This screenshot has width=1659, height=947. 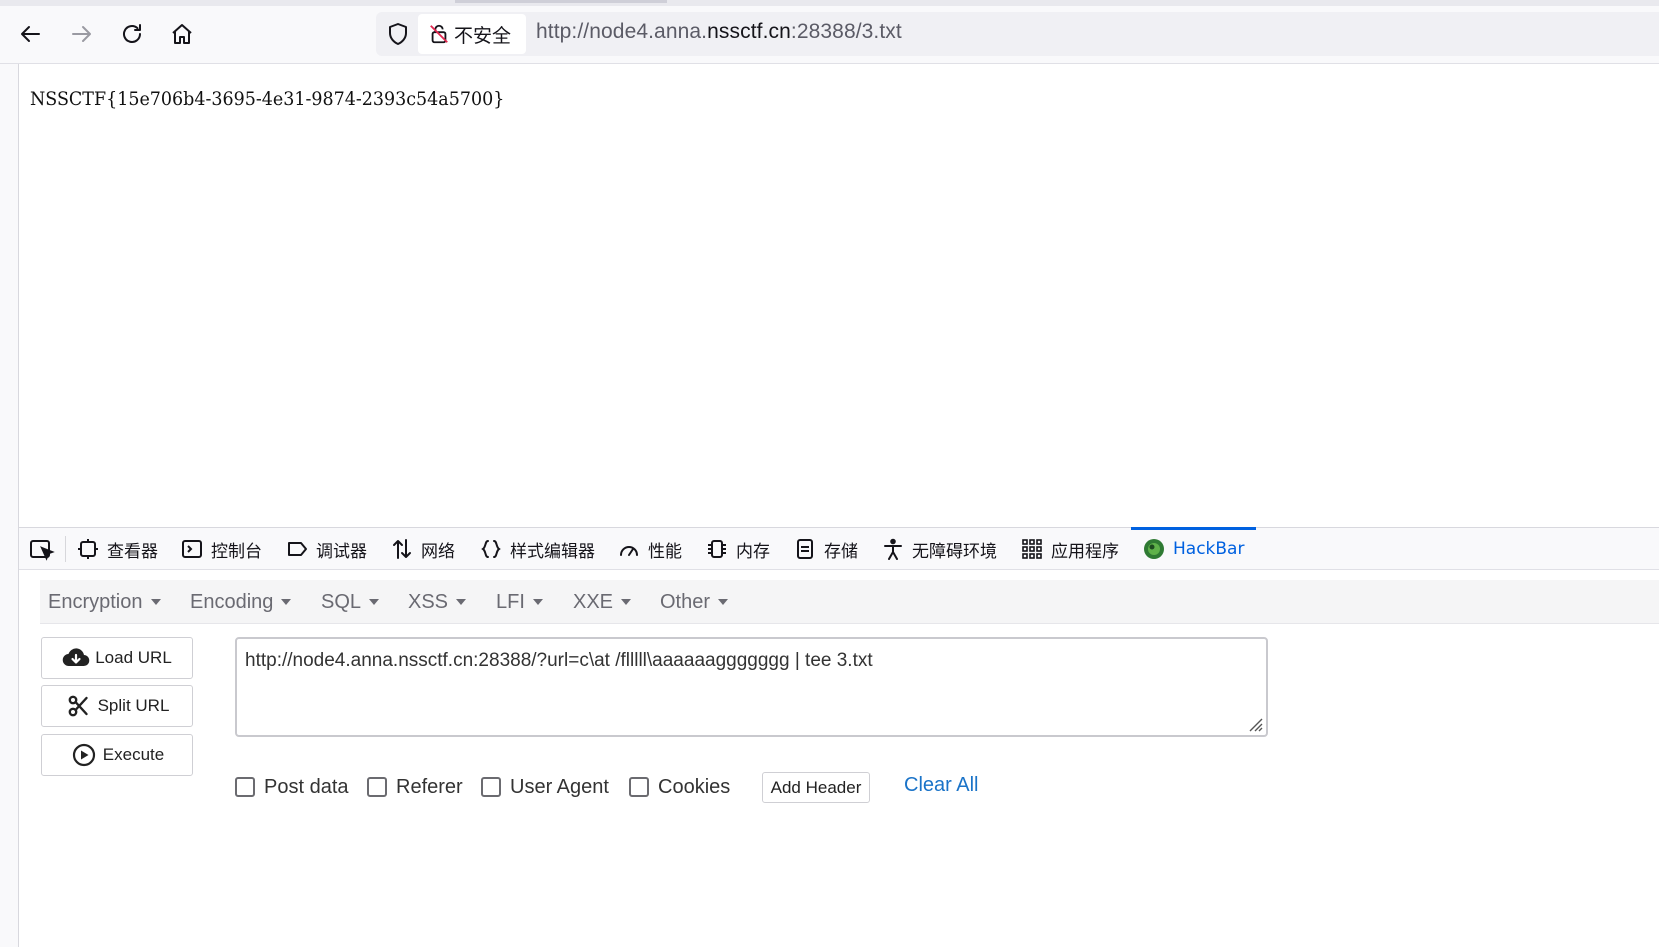 What do you see at coordinates (341, 551) in the screenshot?
I see `tab-label: 调试器` at bounding box center [341, 551].